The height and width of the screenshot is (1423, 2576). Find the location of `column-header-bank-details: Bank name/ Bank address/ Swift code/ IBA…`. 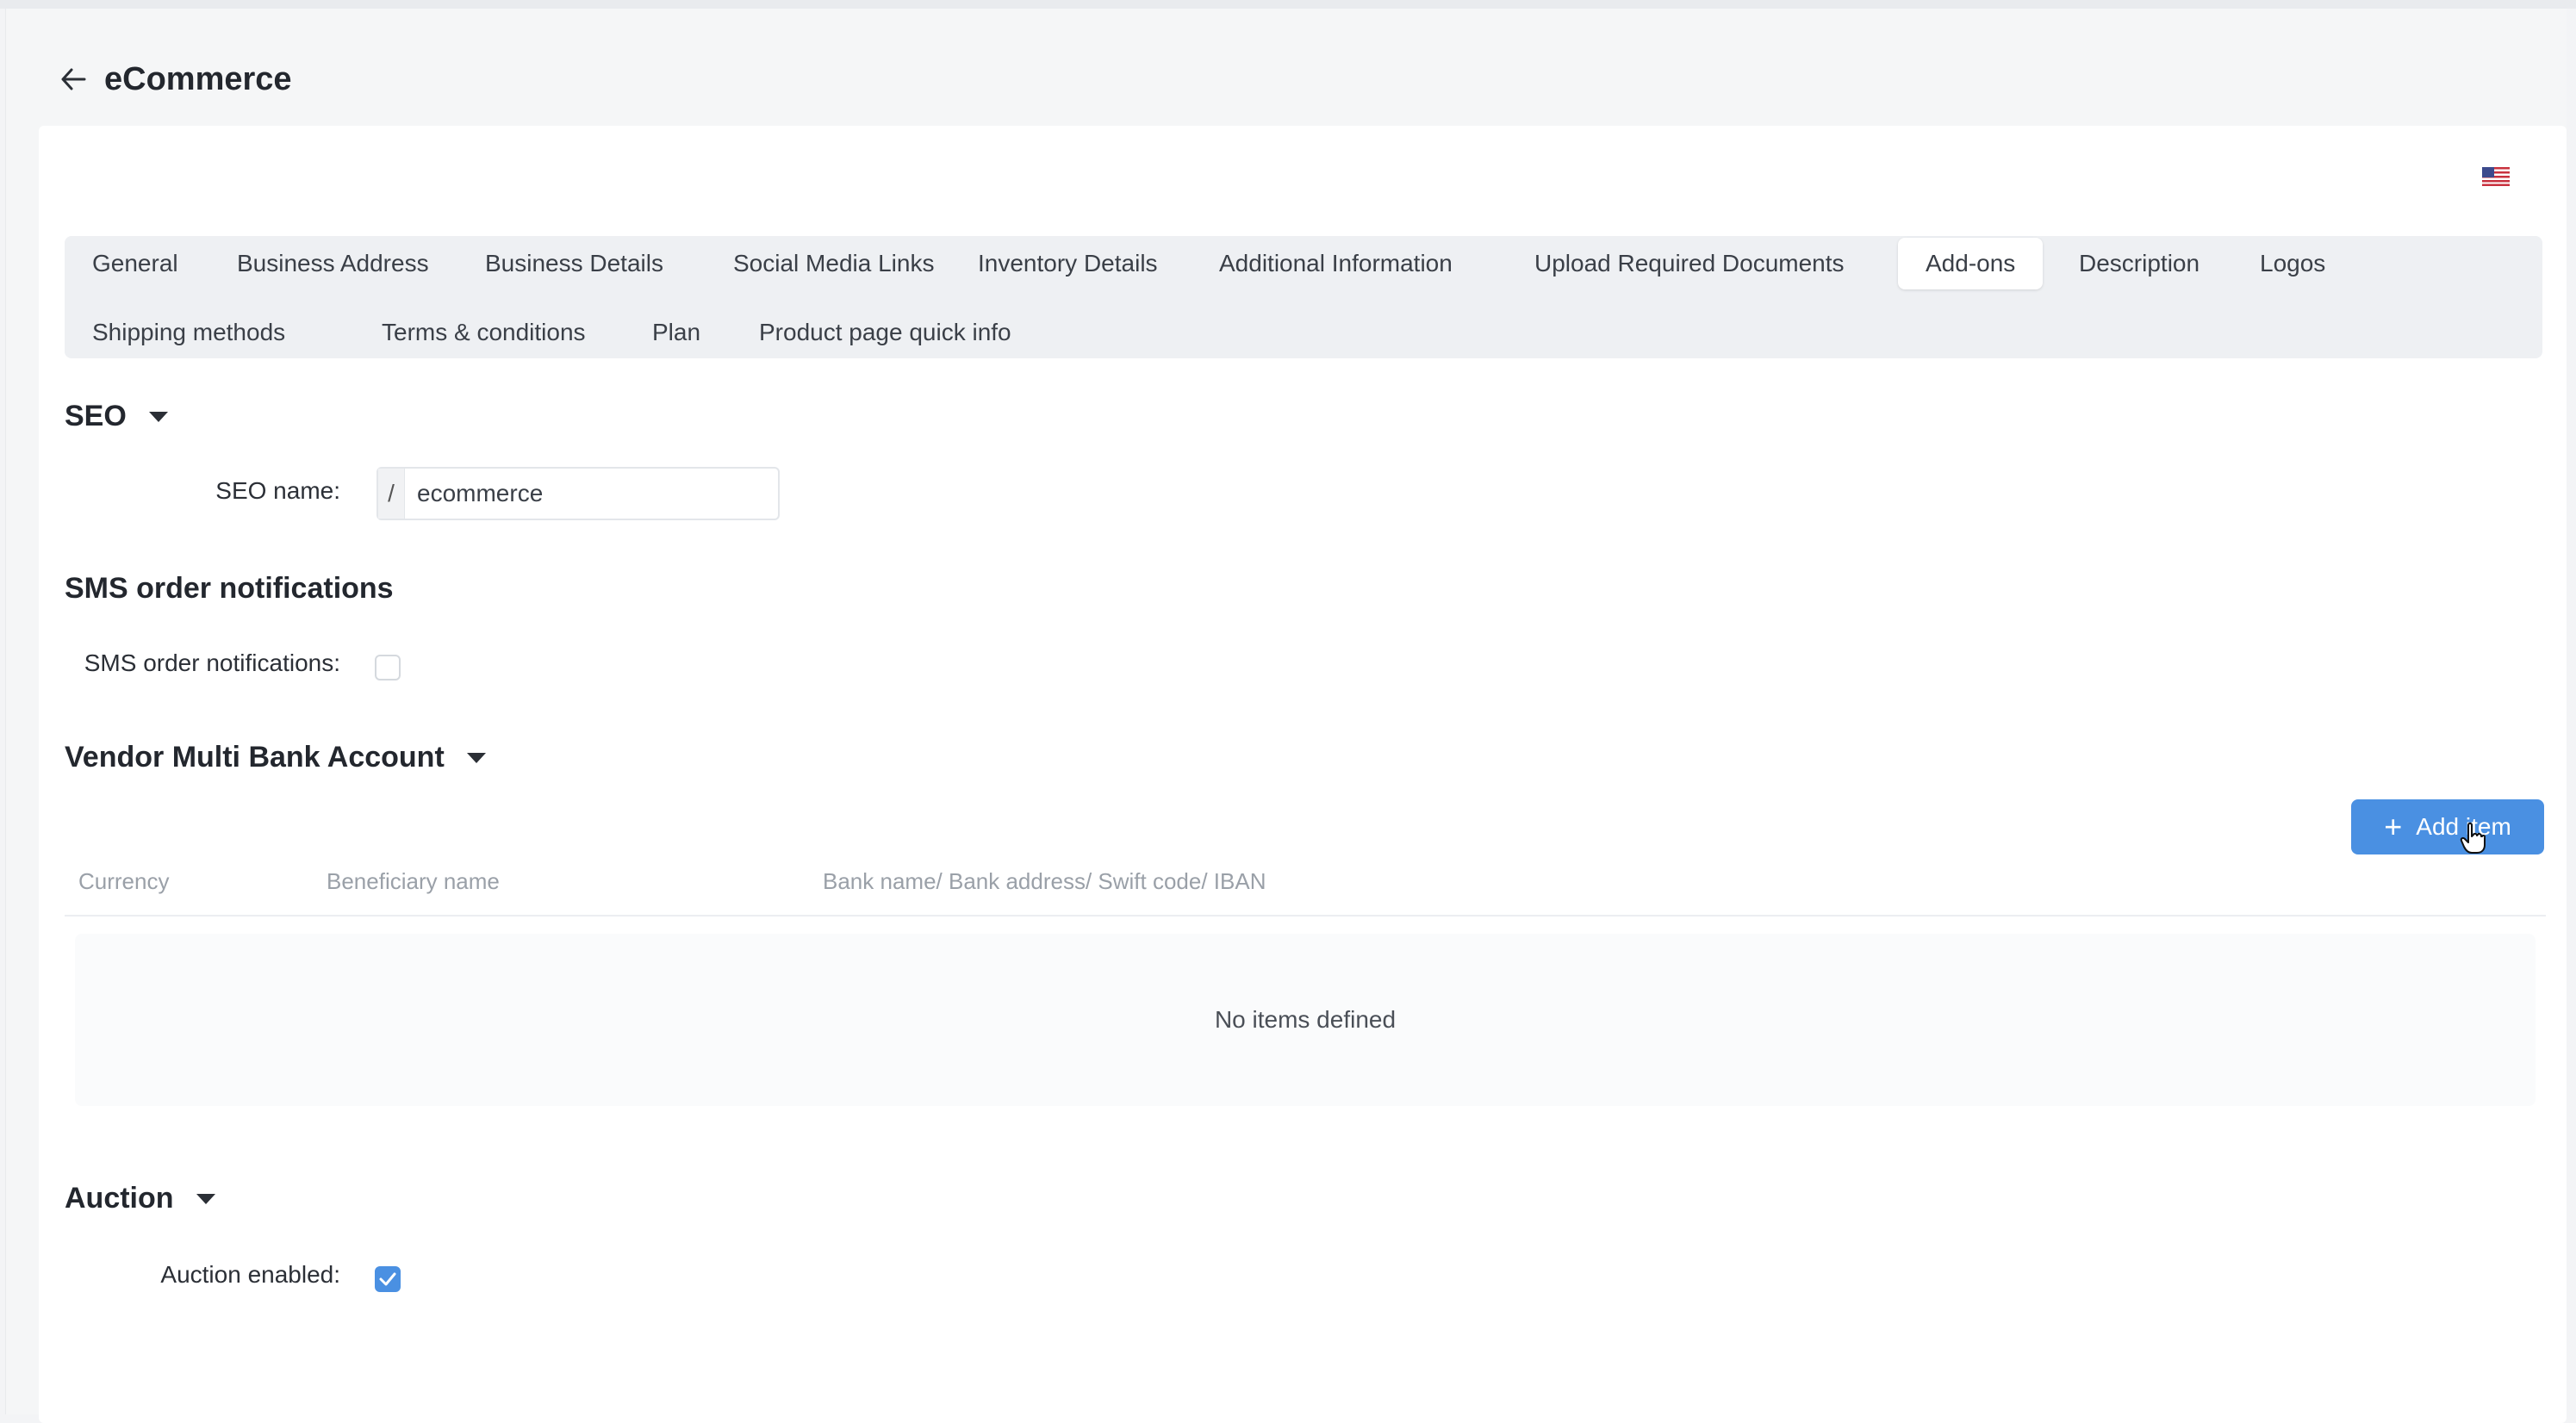

column-header-bank-details: Bank name/ Bank address/ Swift code/ IBA… is located at coordinates (1045, 881).